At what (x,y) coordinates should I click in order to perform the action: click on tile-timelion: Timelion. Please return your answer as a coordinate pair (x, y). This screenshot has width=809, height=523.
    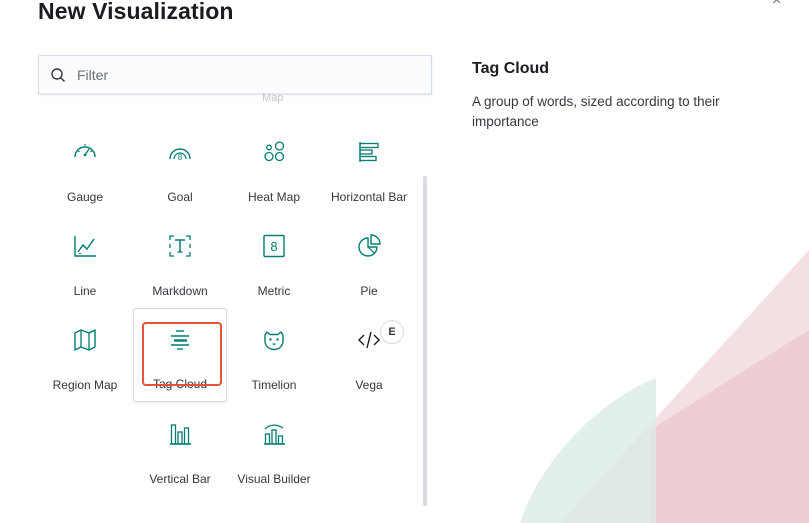
    Looking at the image, I should click on (274, 357).